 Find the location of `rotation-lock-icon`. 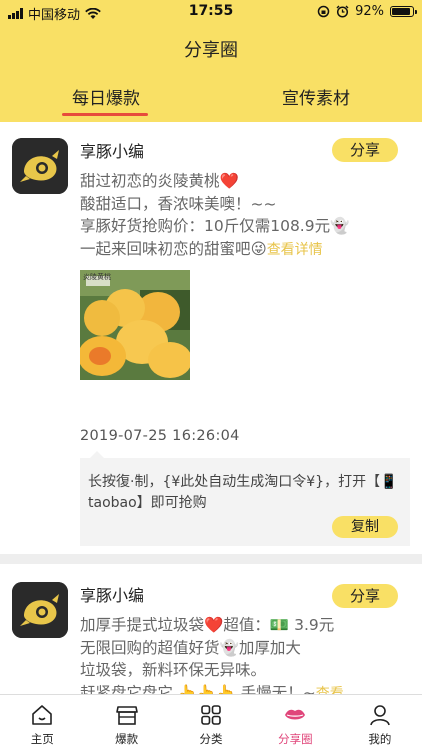

rotation-lock-icon is located at coordinates (323, 11).